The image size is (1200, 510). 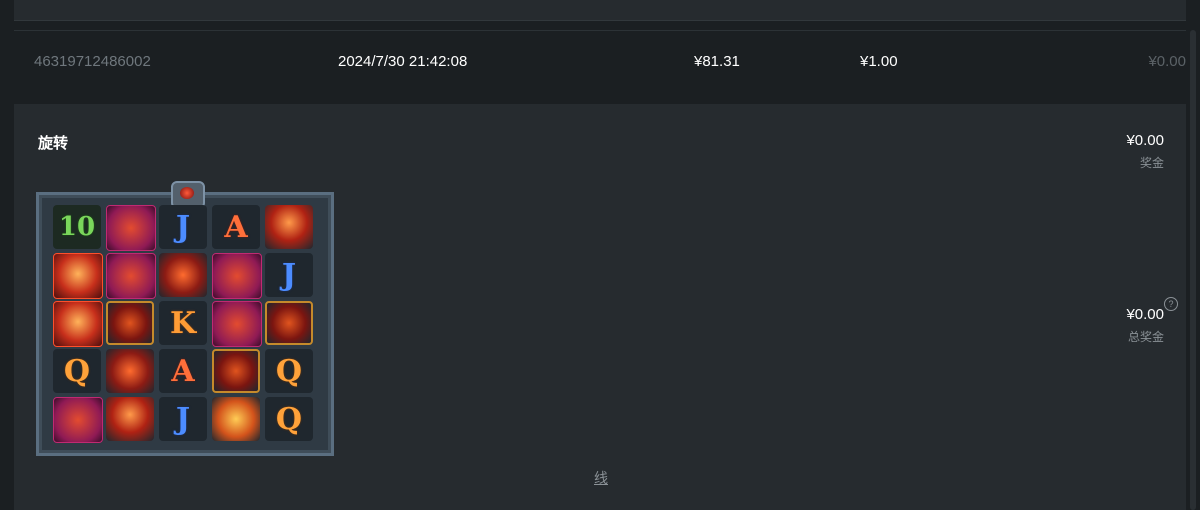 I want to click on lines-tab: 线, so click(x=601, y=478).